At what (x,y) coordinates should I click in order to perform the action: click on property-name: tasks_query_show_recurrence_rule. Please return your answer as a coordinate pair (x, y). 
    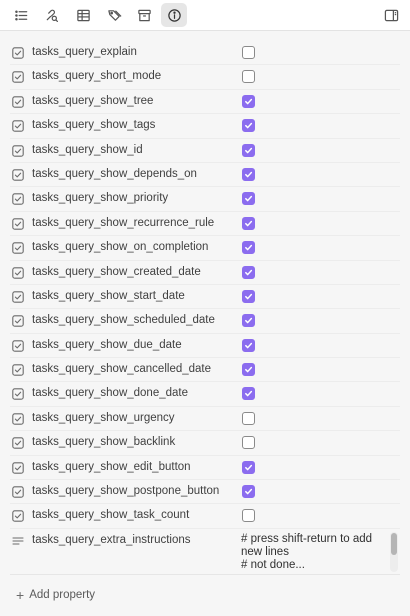
    Looking at the image, I should click on (123, 223).